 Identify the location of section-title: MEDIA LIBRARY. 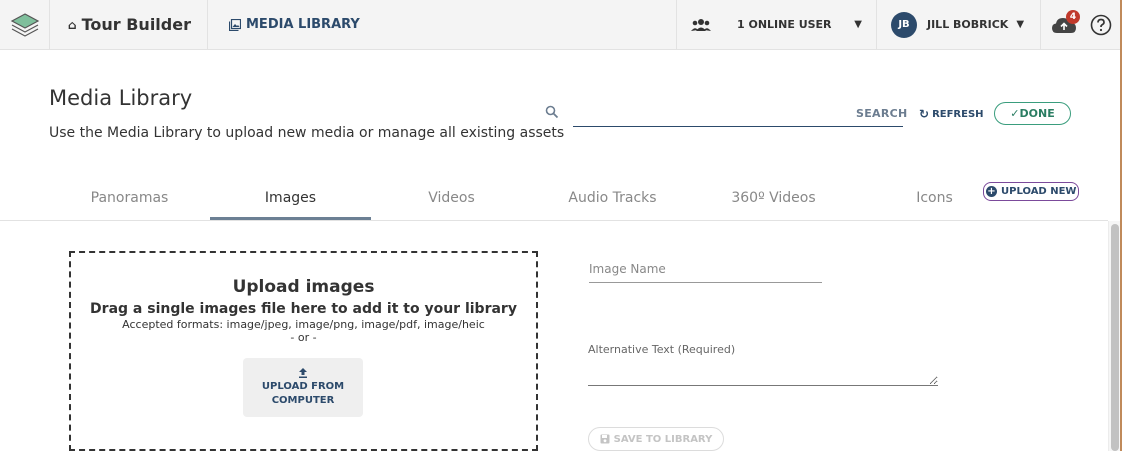
(303, 24).